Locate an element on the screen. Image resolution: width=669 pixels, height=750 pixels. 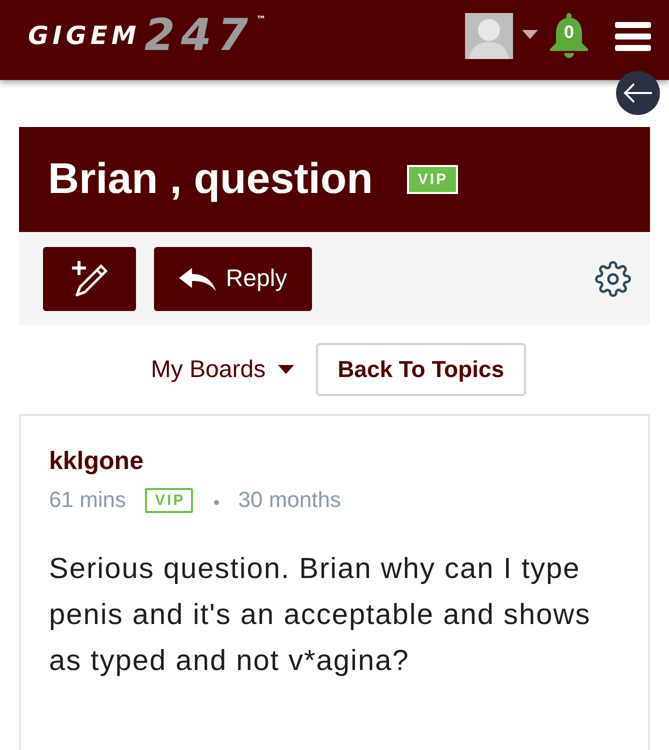
my-boards-dropdown: My Boards is located at coordinates (222, 370).